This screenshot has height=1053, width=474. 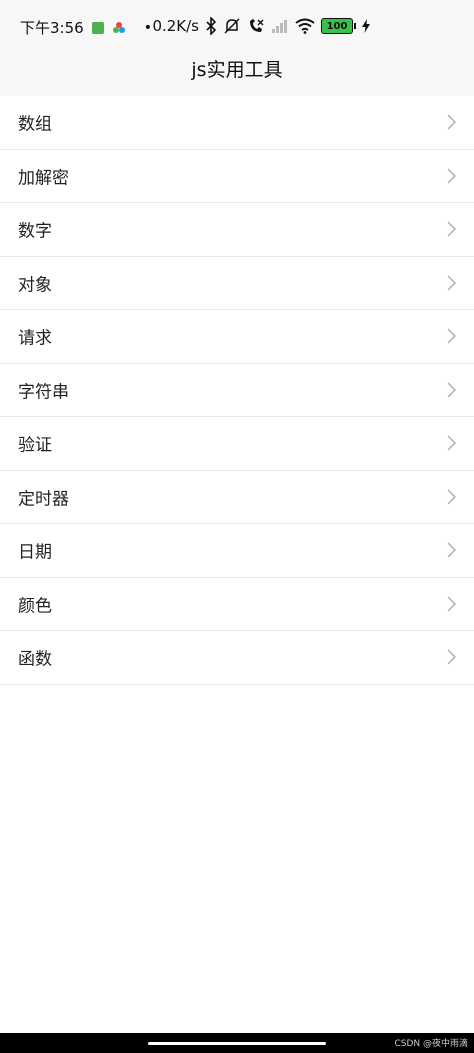 What do you see at coordinates (119, 28) in the screenshot?
I see `app-icon` at bounding box center [119, 28].